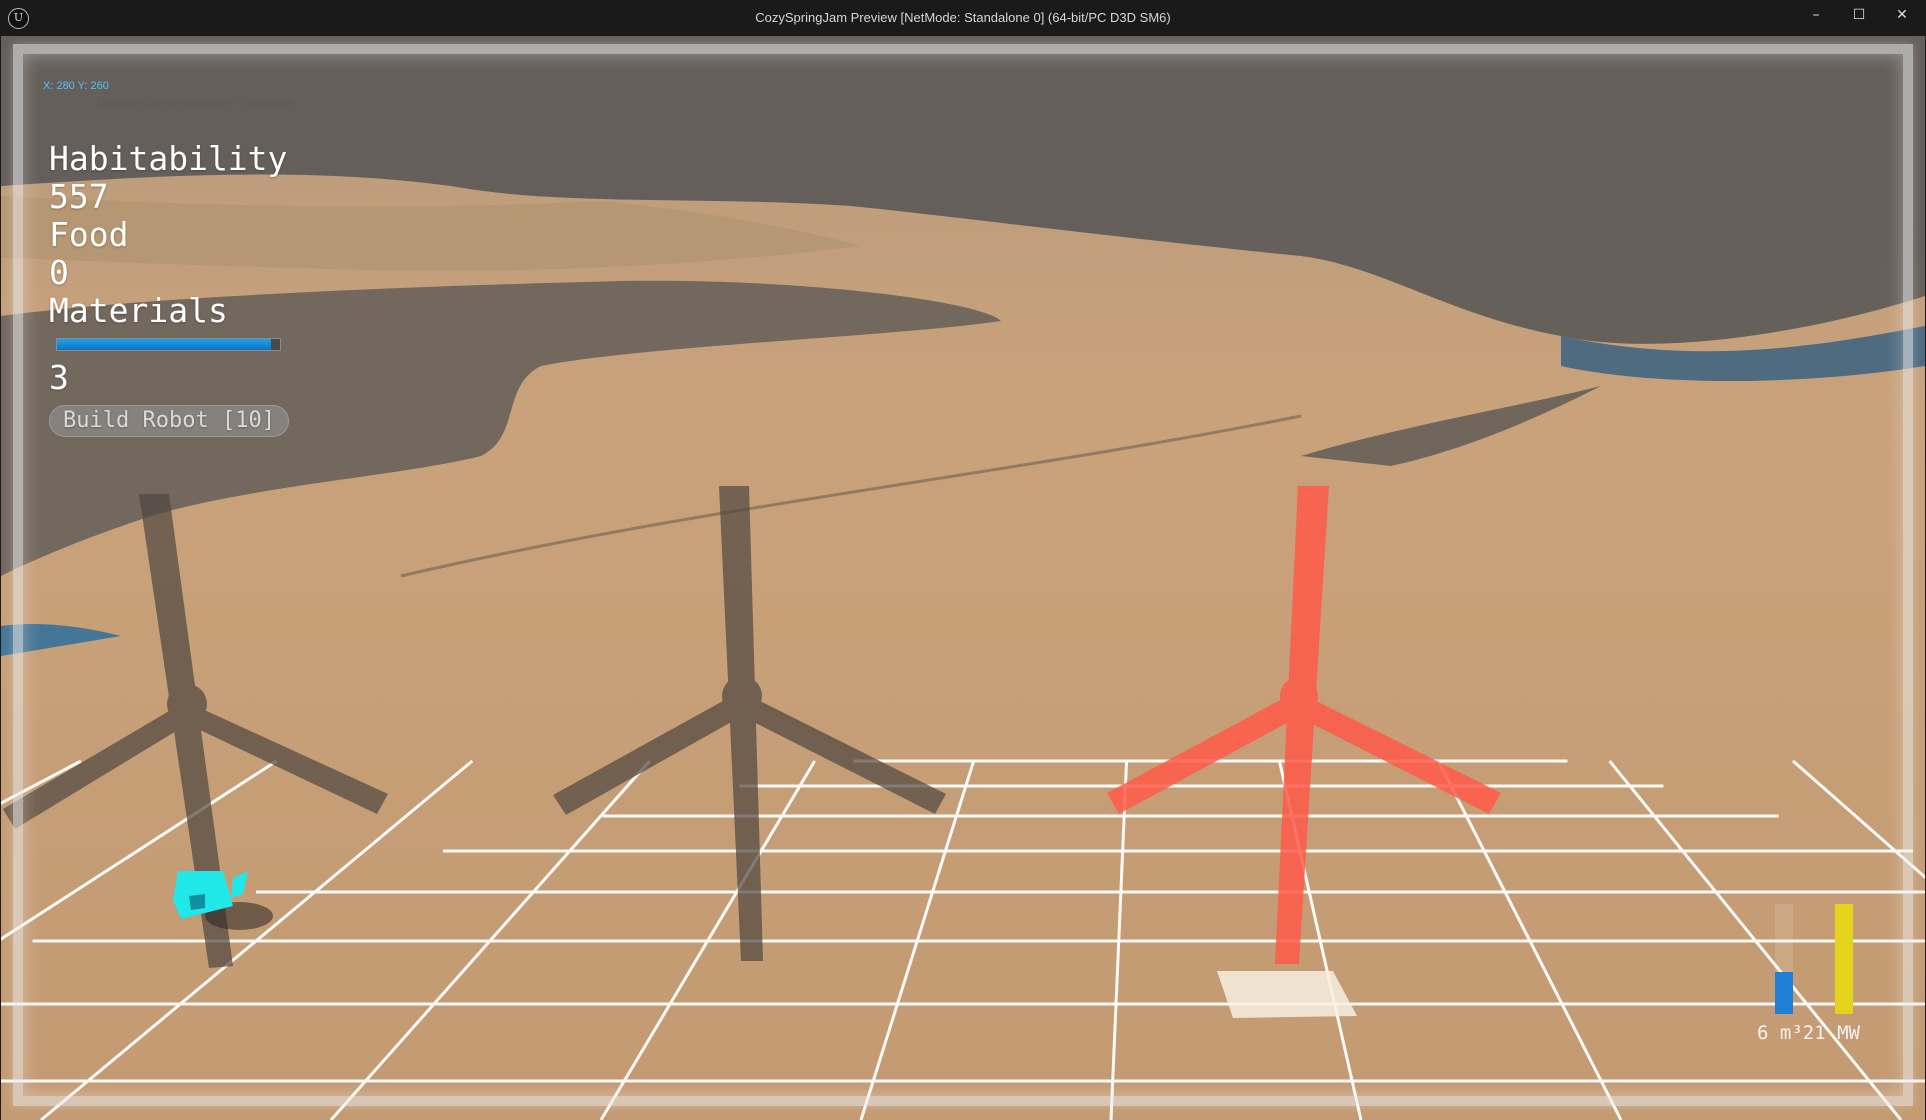 This screenshot has height=1120, width=1926. I want to click on water-gauge, so click(1784, 959).